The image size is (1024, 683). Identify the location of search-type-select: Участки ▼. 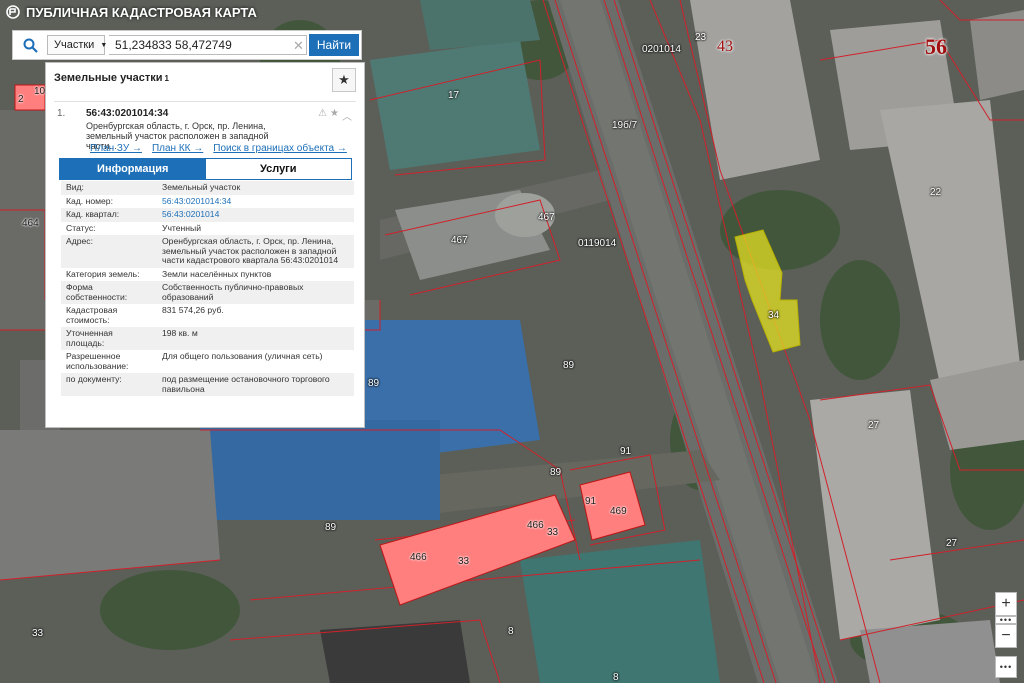
(77, 45).